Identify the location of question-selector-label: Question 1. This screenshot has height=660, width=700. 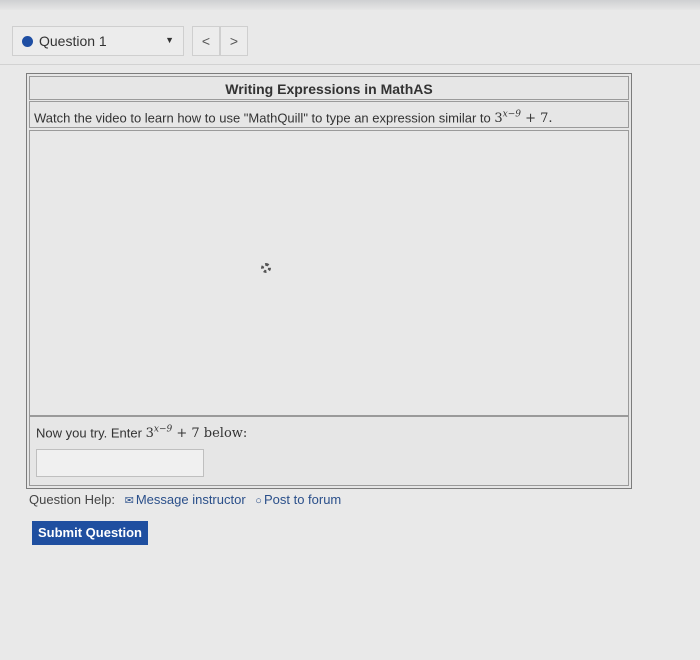
(73, 41).